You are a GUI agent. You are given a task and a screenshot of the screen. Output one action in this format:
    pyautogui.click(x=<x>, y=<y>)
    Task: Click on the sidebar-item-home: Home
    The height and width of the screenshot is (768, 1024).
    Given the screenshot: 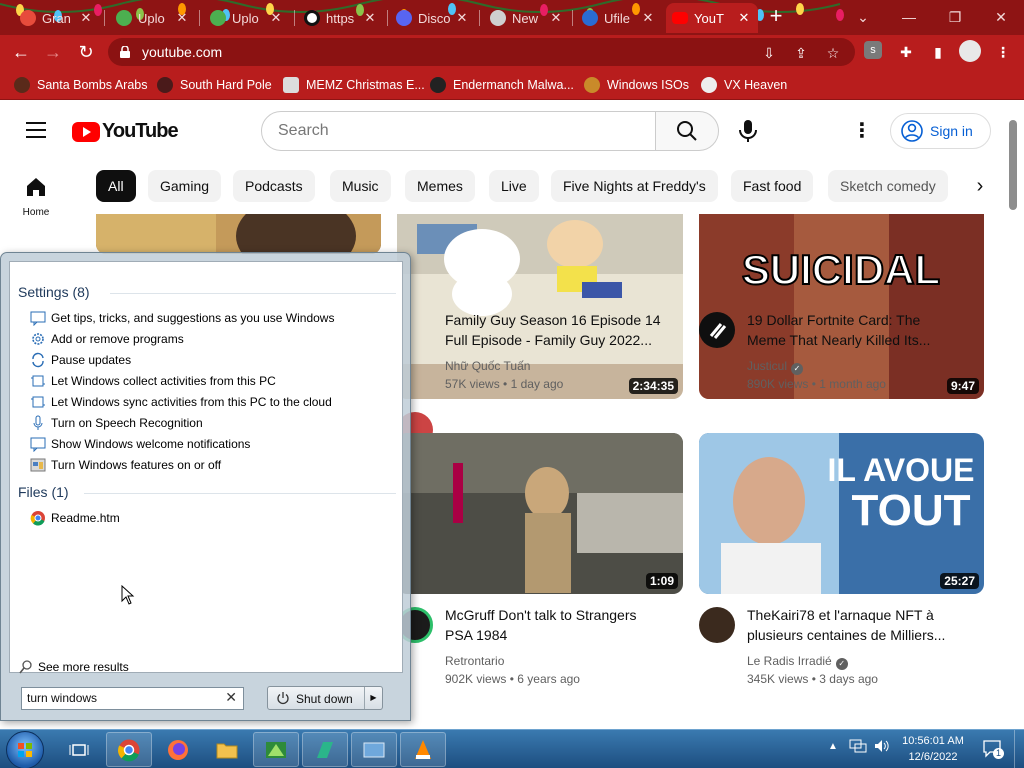 What is the action you would take?
    pyautogui.click(x=36, y=197)
    